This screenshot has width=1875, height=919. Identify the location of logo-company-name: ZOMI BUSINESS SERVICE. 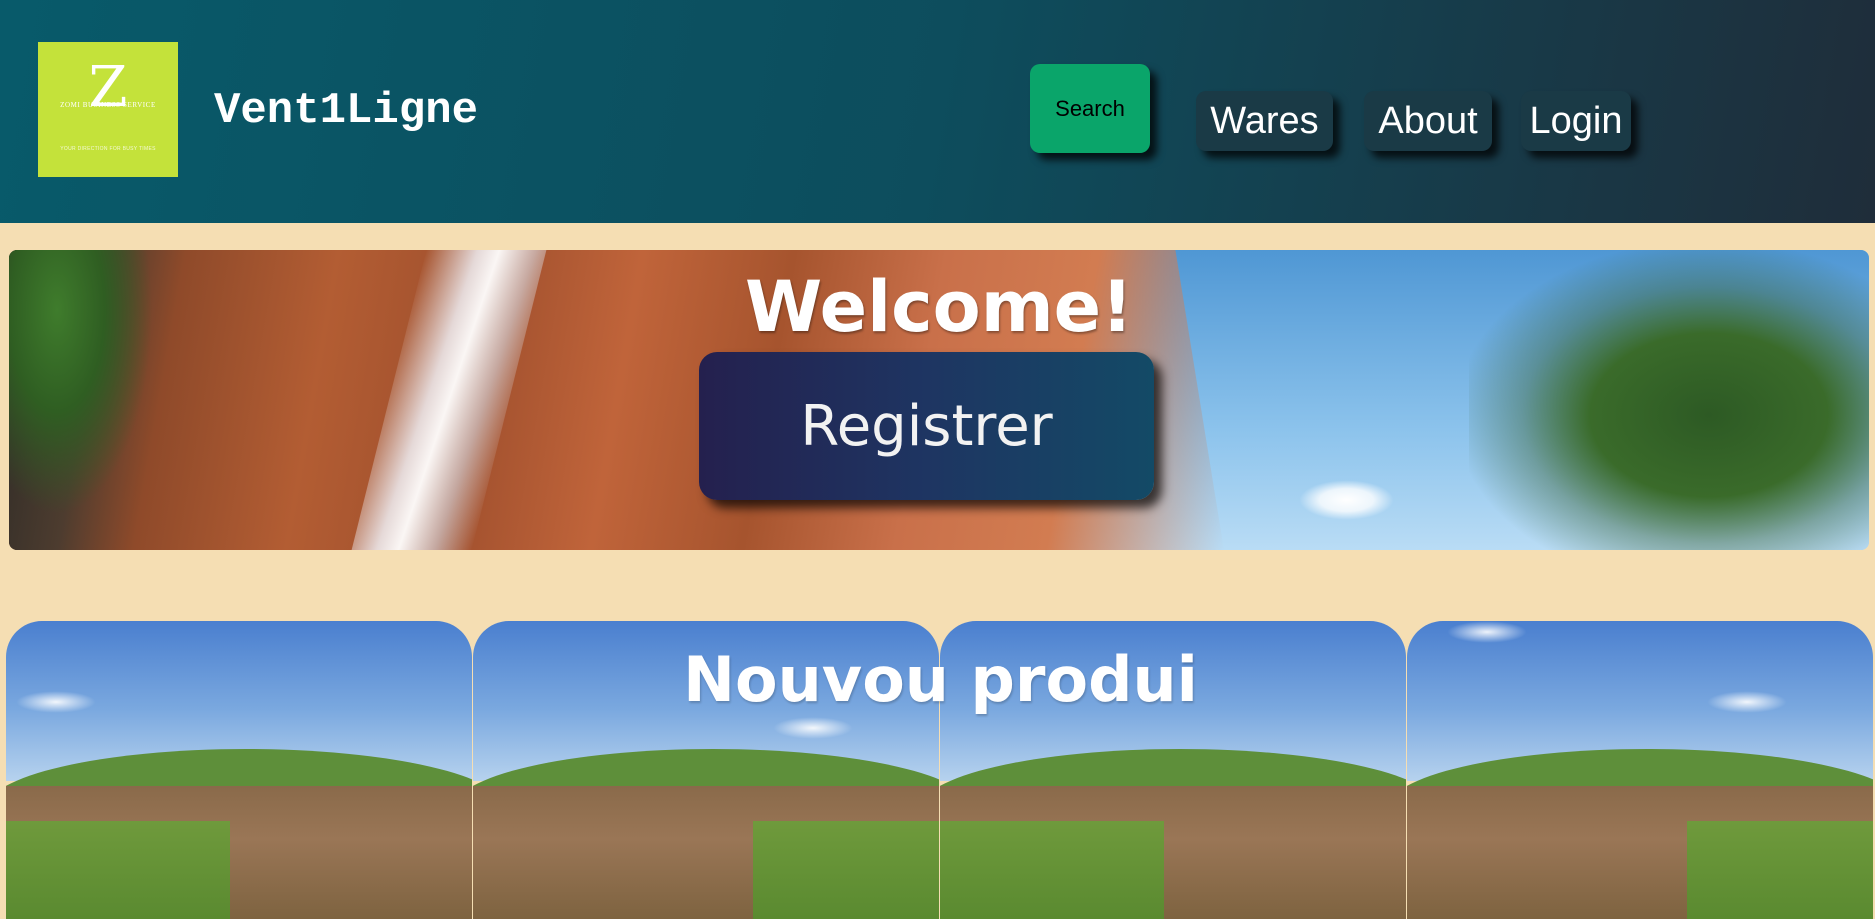
(108, 105).